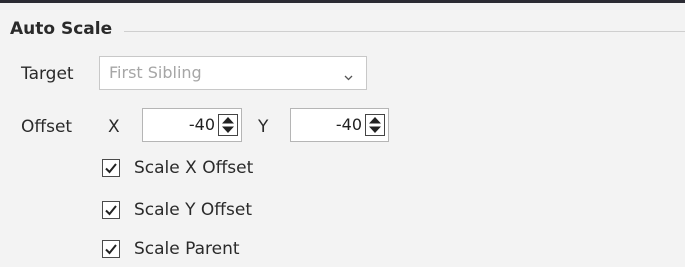  What do you see at coordinates (202, 124) in the screenshot?
I see `offset-x-value: -40` at bounding box center [202, 124].